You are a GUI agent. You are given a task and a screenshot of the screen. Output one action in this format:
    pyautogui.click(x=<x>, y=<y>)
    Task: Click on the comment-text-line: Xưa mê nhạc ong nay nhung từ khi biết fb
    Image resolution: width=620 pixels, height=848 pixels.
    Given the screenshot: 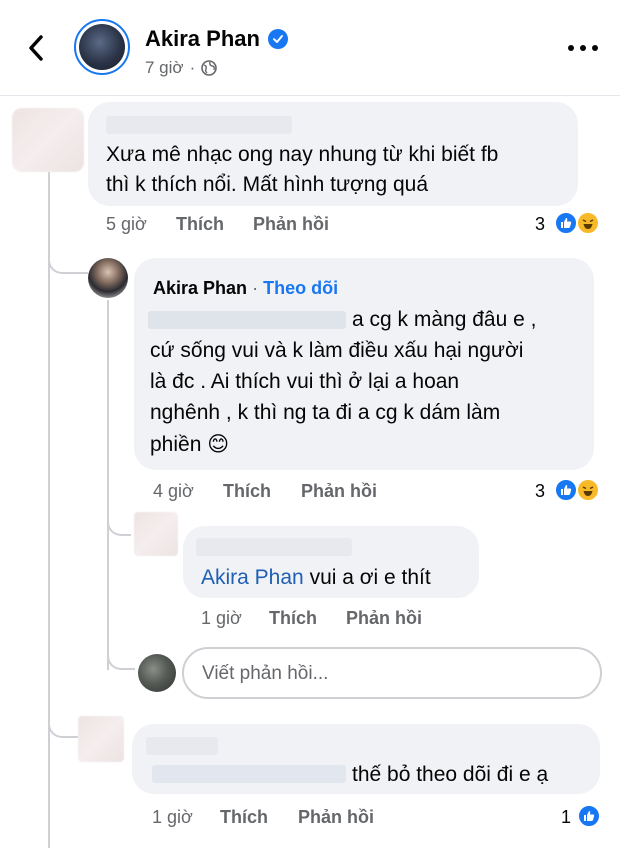 What is the action you would take?
    pyautogui.click(x=302, y=154)
    